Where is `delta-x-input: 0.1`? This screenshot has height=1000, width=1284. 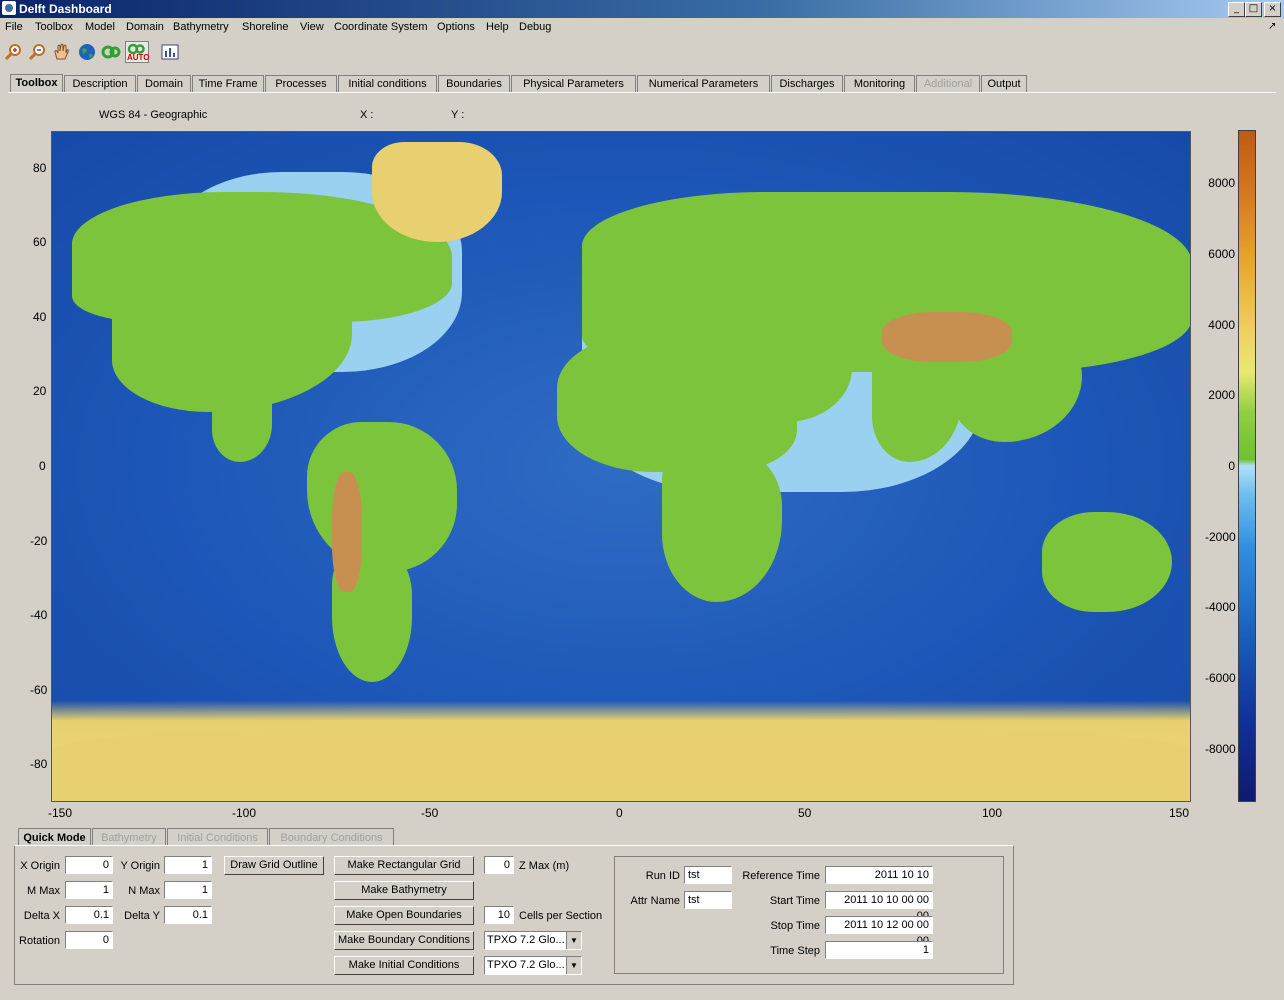 delta-x-input: 0.1 is located at coordinates (89, 915).